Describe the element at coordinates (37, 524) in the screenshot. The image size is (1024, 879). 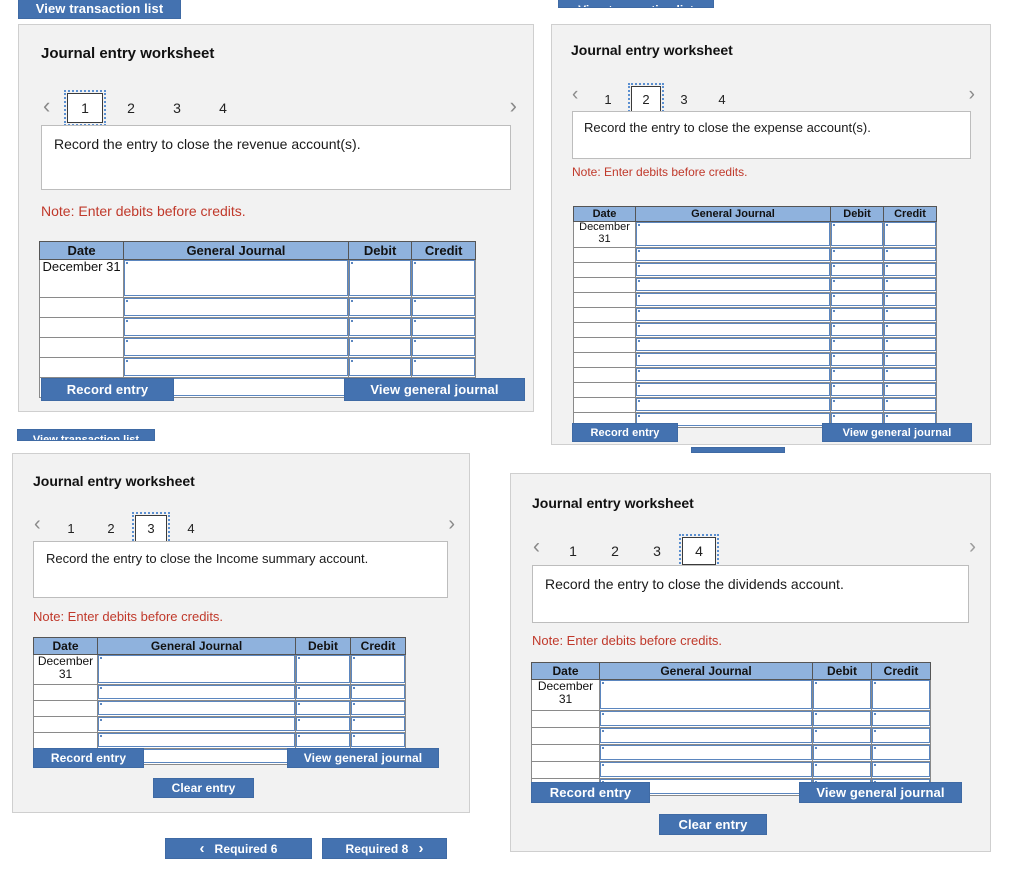
I see `pager-prev-icon-3: ‹` at that location.